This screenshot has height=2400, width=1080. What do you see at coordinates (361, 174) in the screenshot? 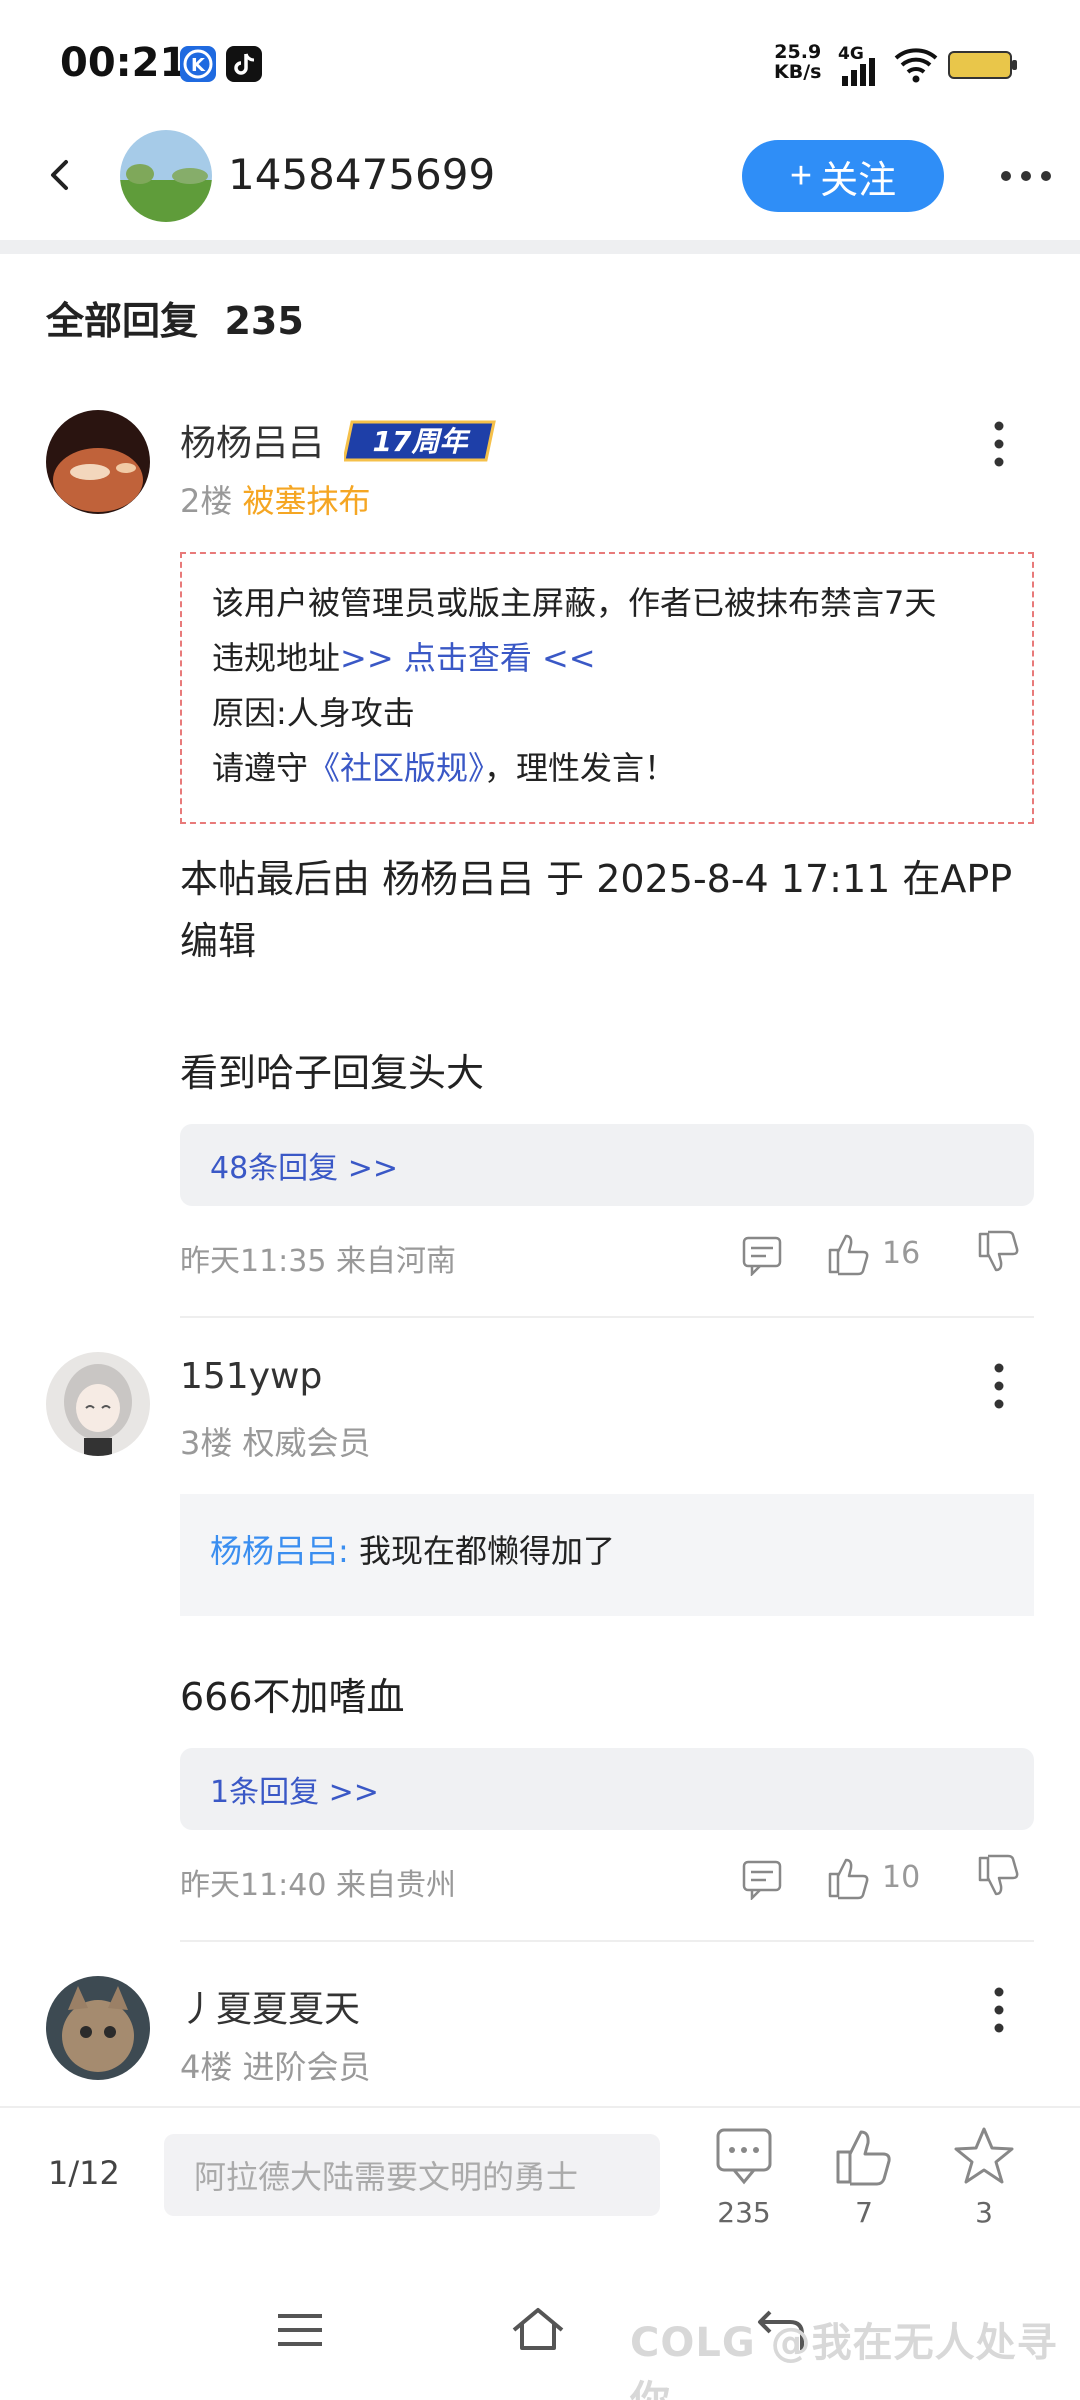
I see `author-username: 1458475699` at bounding box center [361, 174].